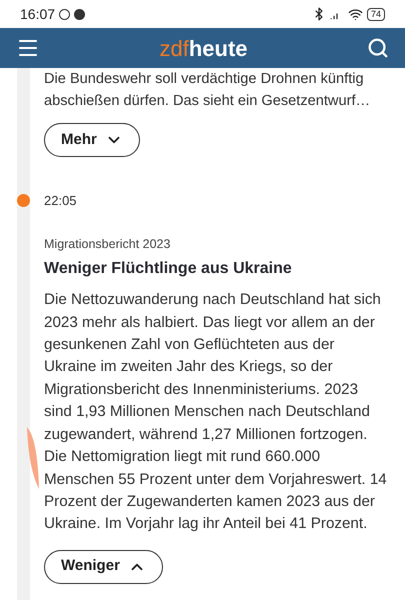 The height and width of the screenshot is (600, 405). What do you see at coordinates (355, 14) in the screenshot?
I see `wifi-icon` at bounding box center [355, 14].